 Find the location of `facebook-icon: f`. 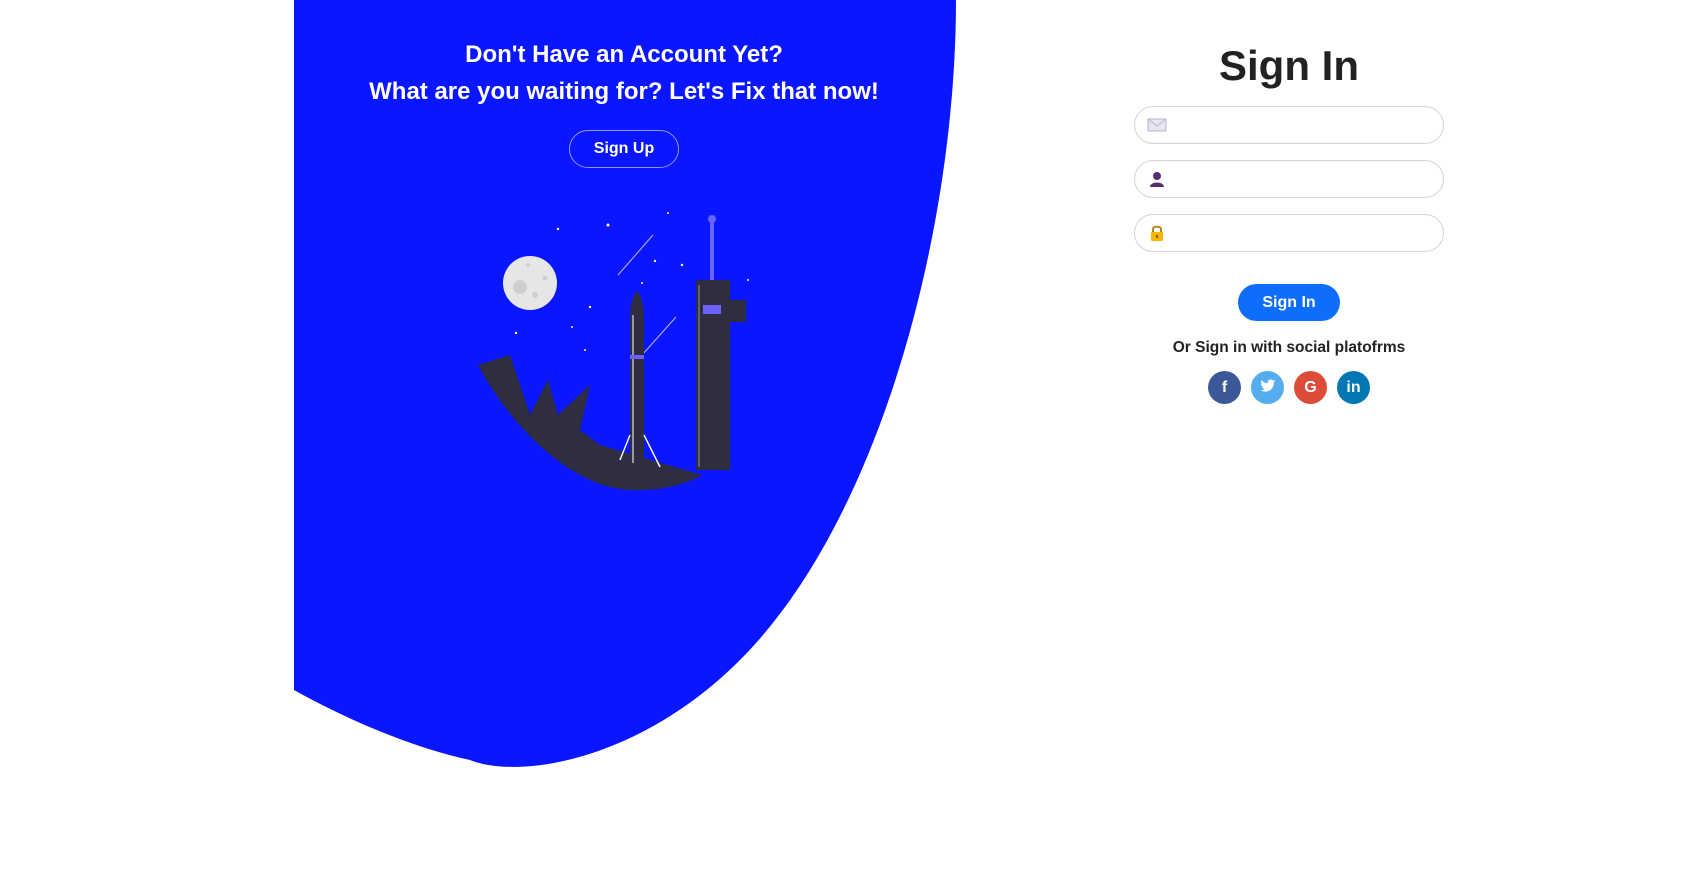

facebook-icon: f is located at coordinates (1224, 387).